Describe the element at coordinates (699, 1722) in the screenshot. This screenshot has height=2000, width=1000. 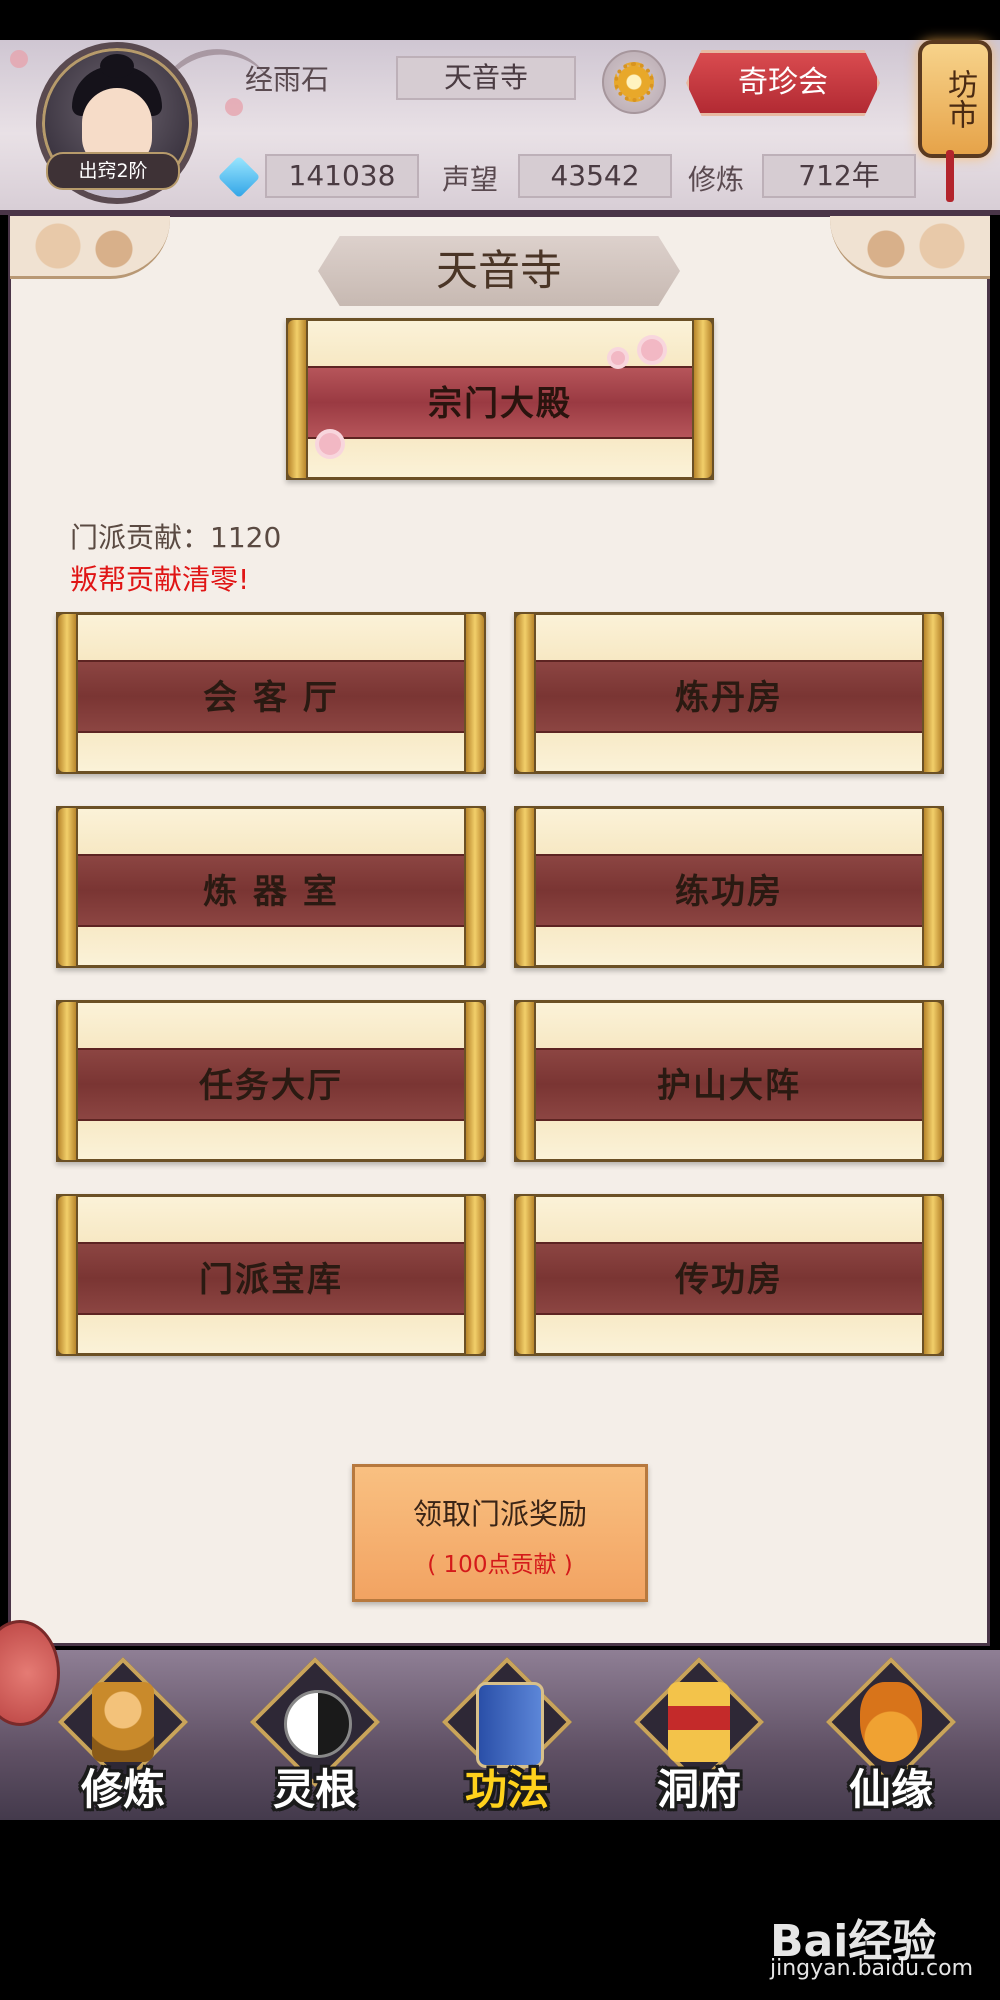
I see `pagoda-icon` at that location.